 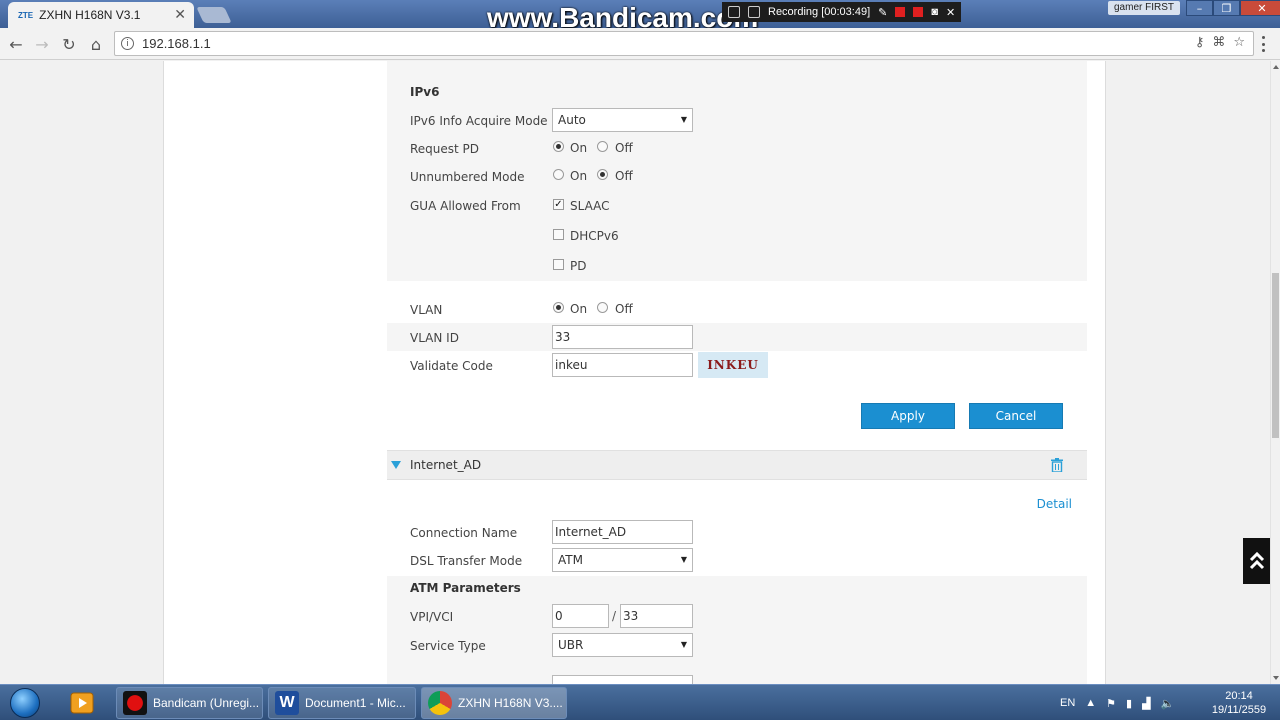 What do you see at coordinates (1144, 8) in the screenshot?
I see `profile-badge: gamer FIRST` at bounding box center [1144, 8].